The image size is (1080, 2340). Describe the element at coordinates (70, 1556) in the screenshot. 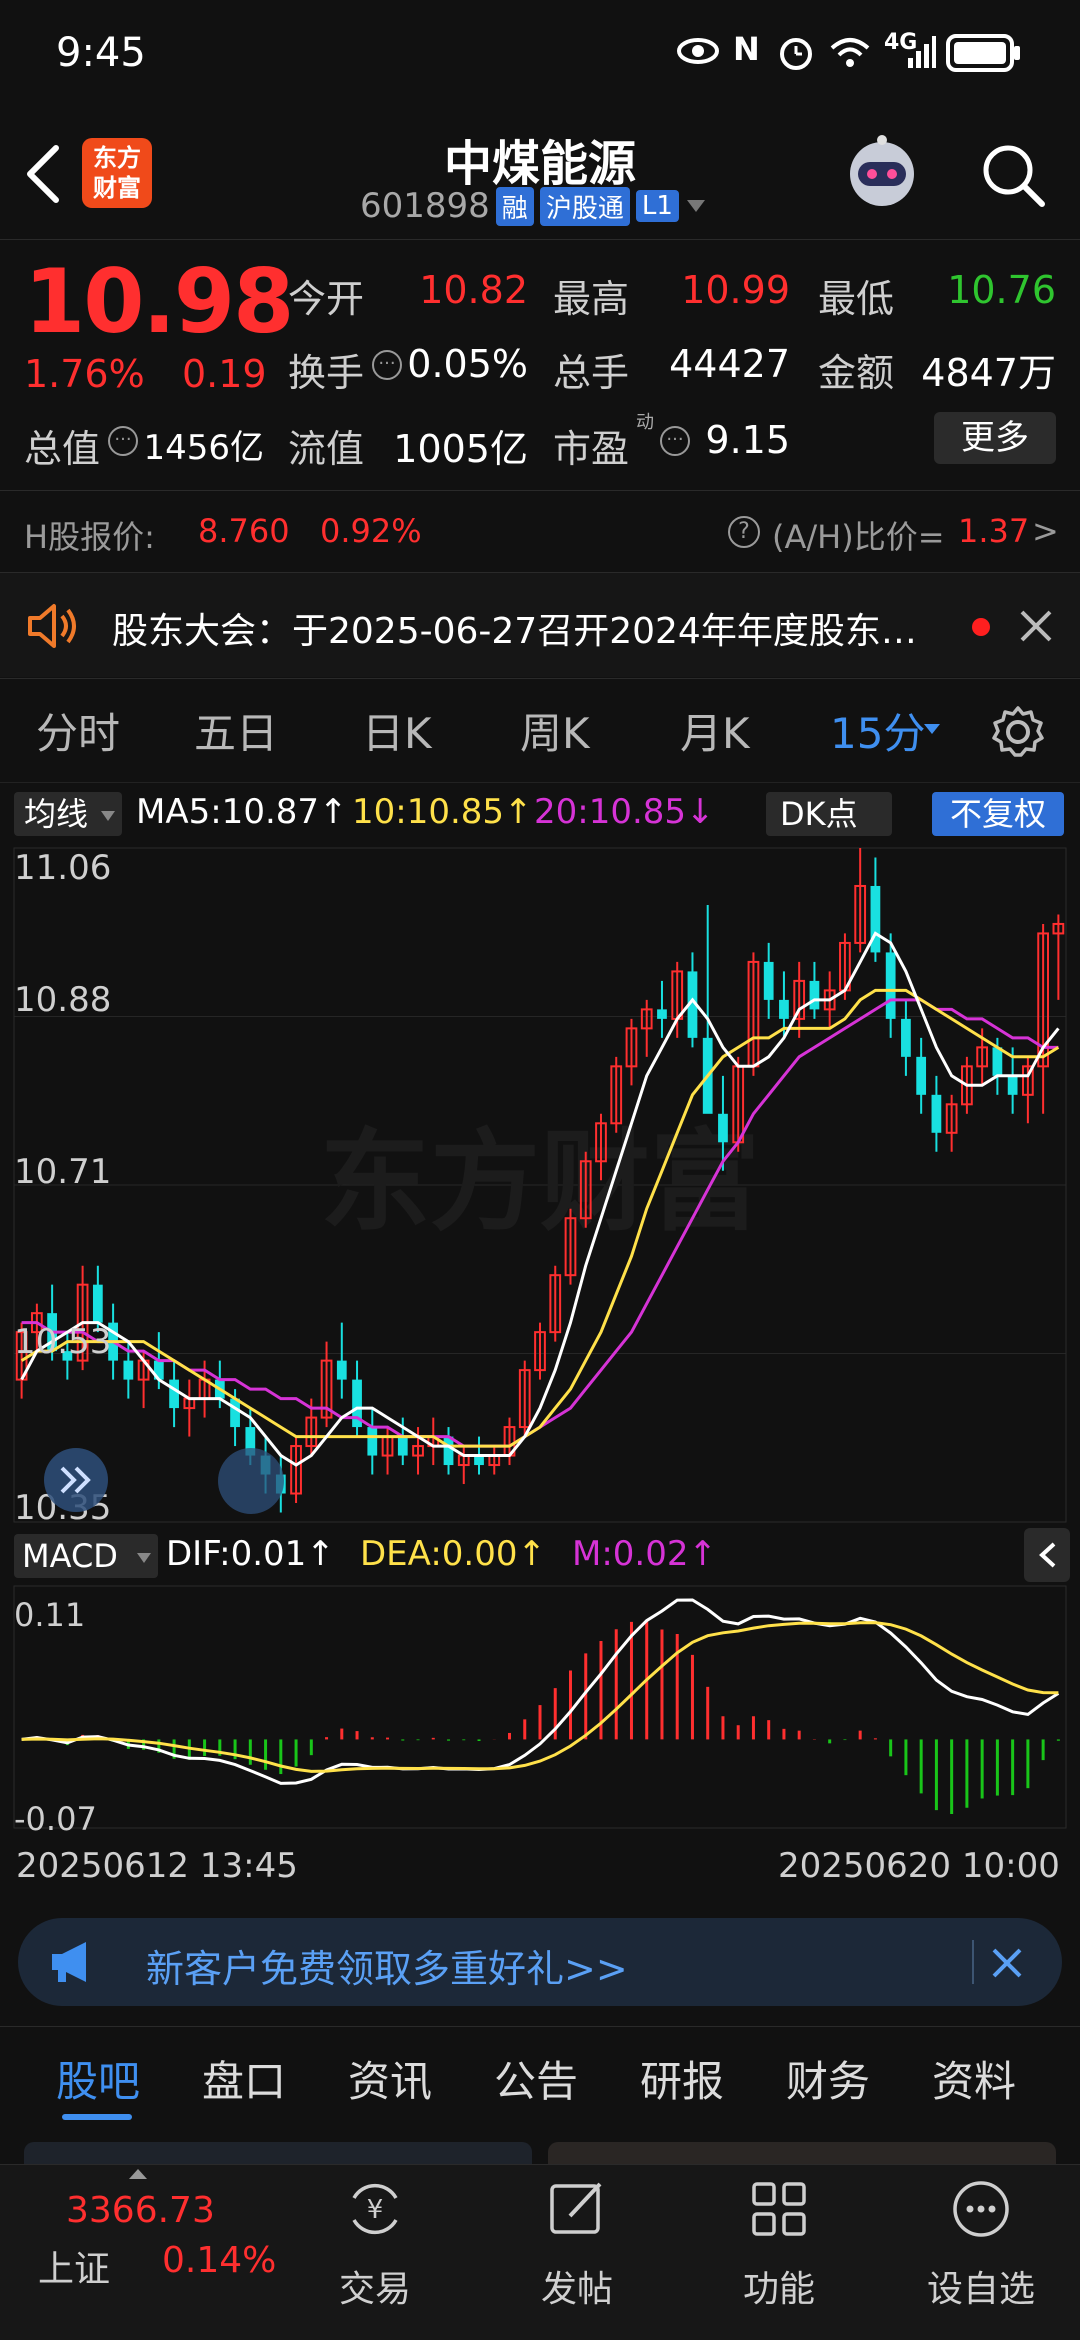

I see `macd-label: MACD` at that location.